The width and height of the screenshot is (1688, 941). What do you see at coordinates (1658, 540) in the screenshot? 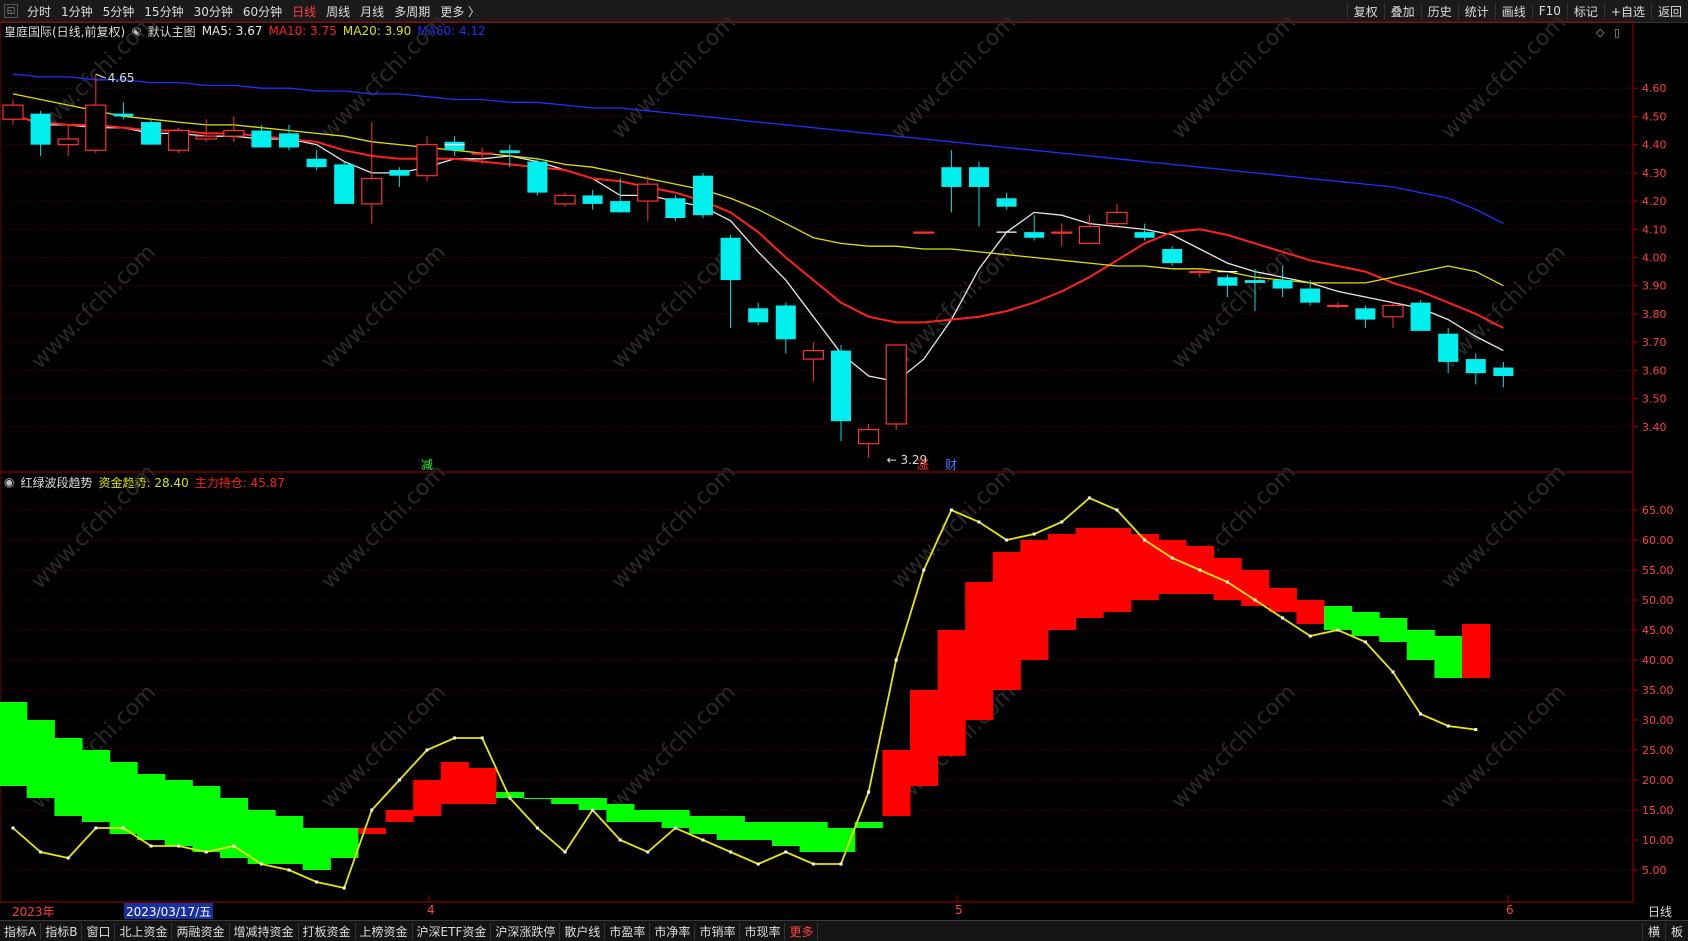
I see `y-tick-label: 60.00` at bounding box center [1658, 540].